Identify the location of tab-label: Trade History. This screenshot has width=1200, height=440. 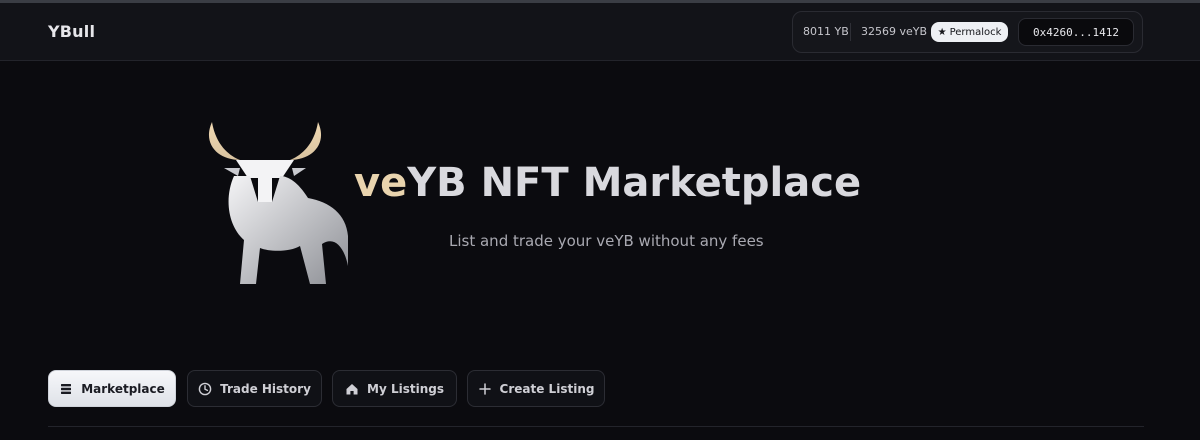
(265, 388).